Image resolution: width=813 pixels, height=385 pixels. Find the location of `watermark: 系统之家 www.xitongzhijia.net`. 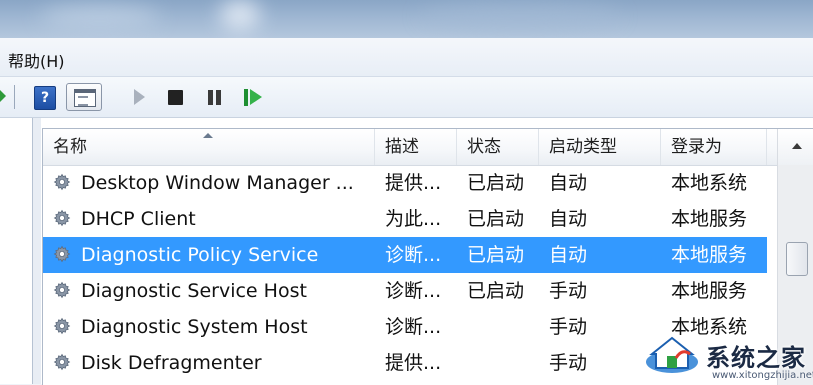

watermark: 系统之家 www.xitongzhijia.net is located at coordinates (727, 356).